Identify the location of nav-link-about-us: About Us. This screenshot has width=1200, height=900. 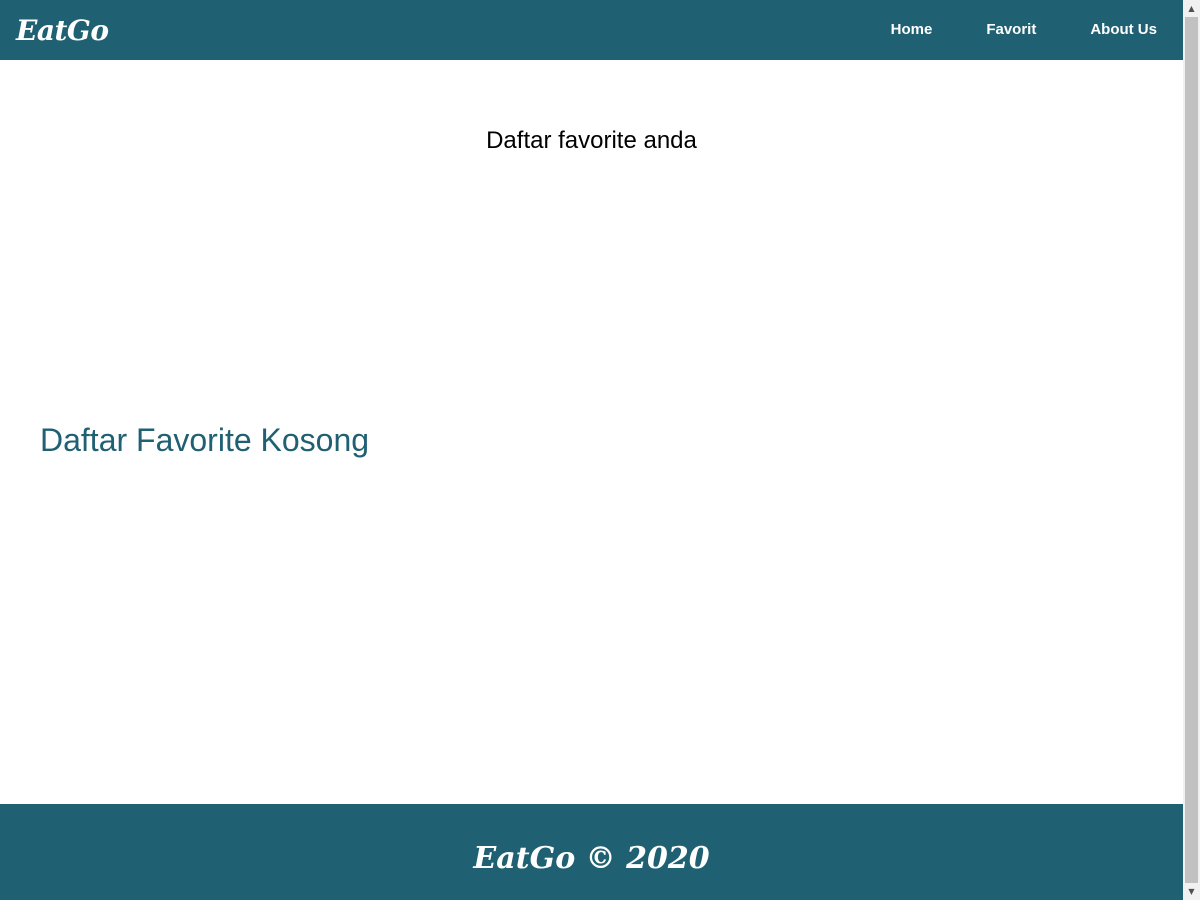
(1122, 30).